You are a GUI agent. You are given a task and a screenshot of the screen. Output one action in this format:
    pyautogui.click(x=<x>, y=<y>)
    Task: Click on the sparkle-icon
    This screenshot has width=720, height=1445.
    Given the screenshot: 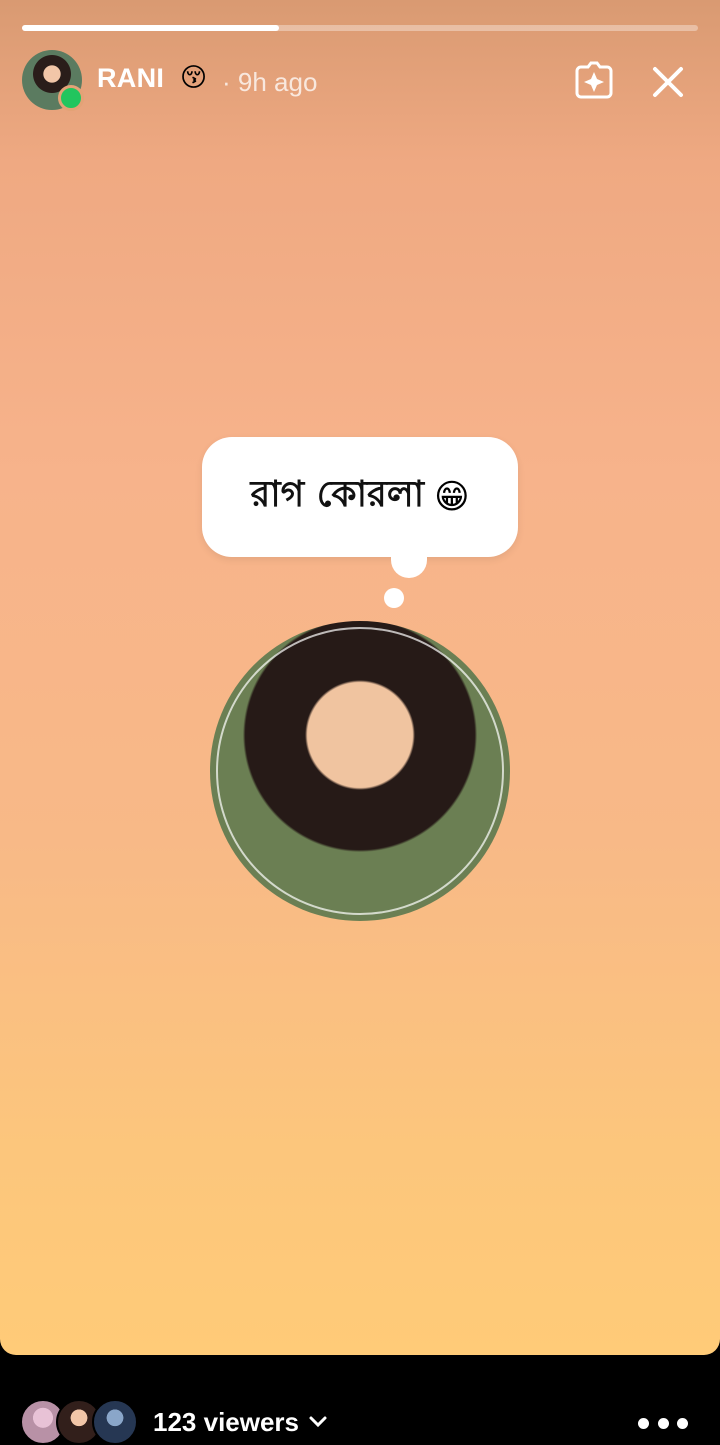 What is the action you would take?
    pyautogui.click(x=594, y=80)
    